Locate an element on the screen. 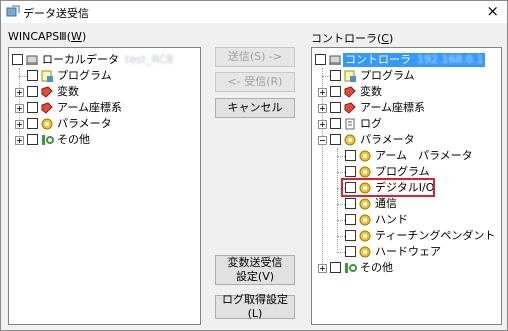 This screenshot has width=508, height=331. tree-item-label: 通信 is located at coordinates (386, 203).